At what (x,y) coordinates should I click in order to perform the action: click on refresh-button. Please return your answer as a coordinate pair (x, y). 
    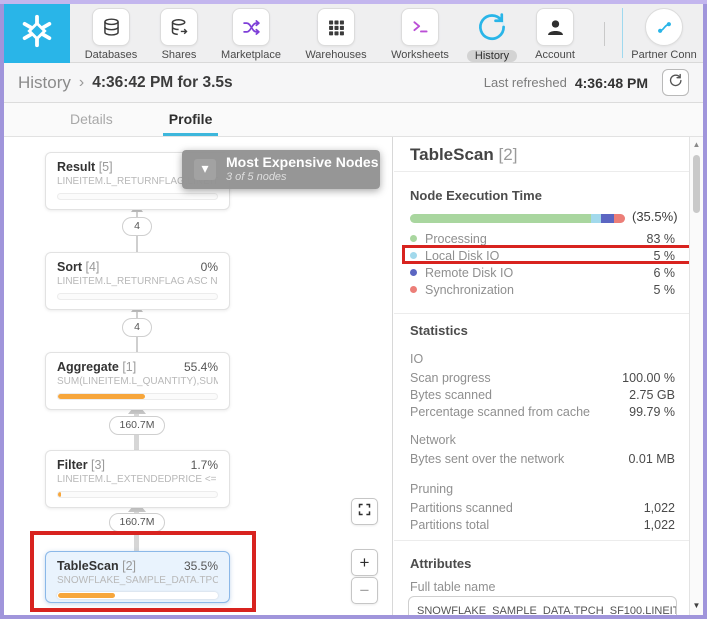
    Looking at the image, I should click on (675, 82).